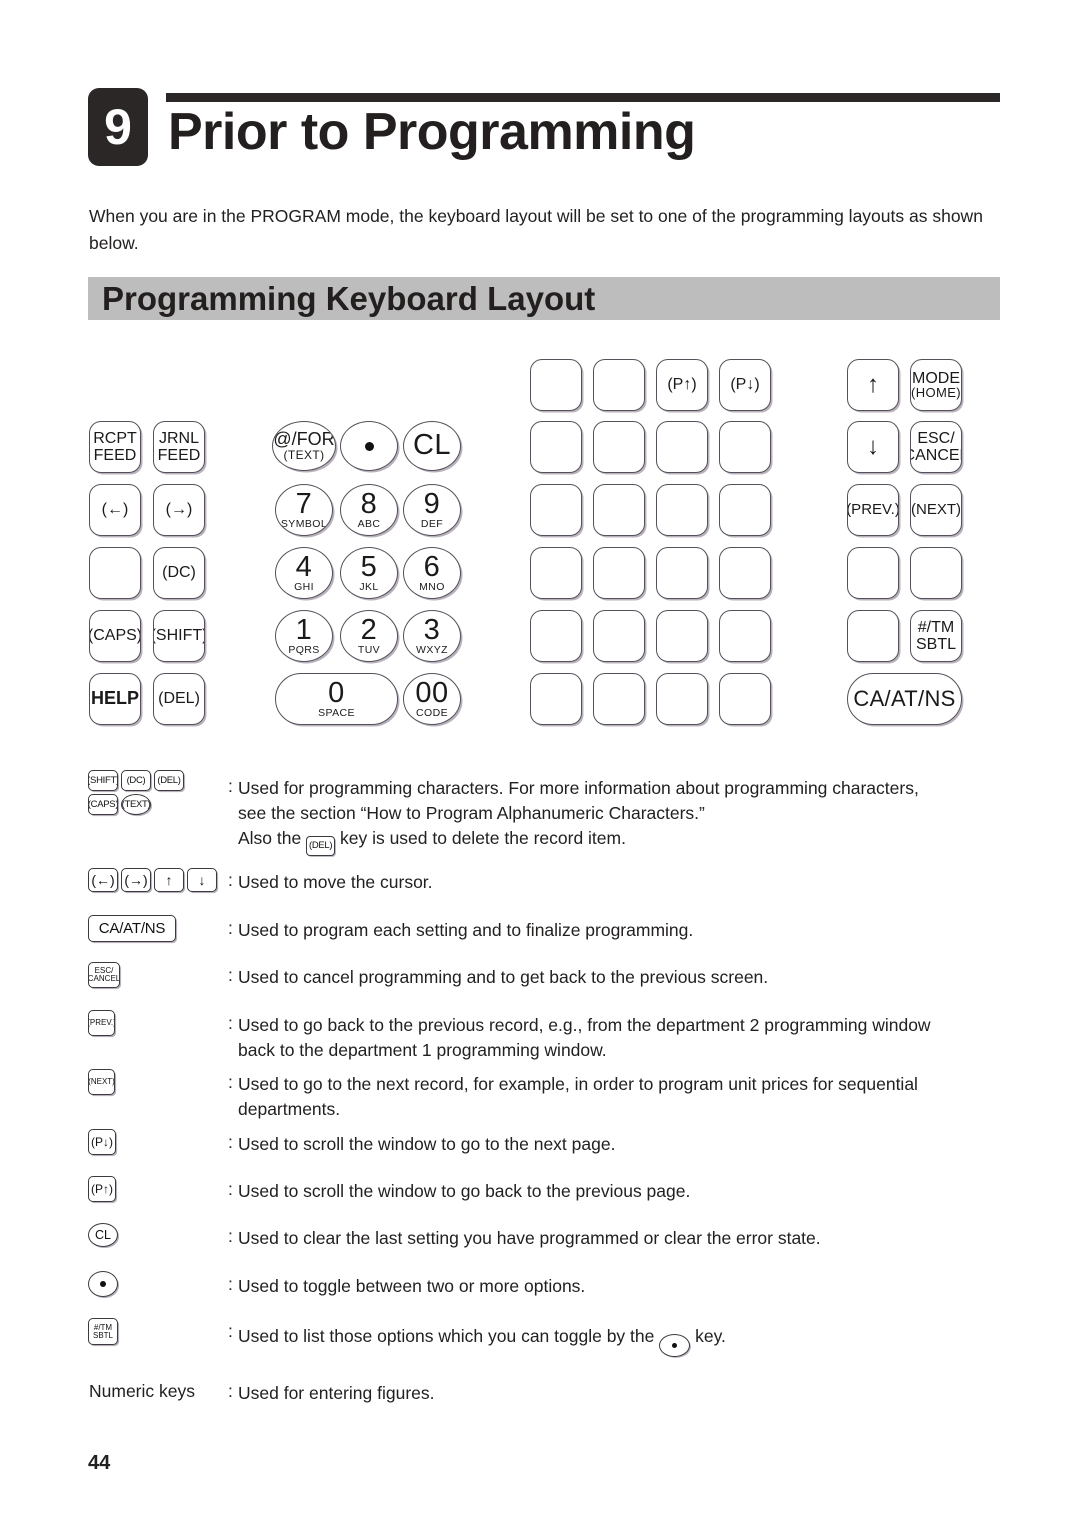 The image size is (1080, 1524). What do you see at coordinates (904, 699) in the screenshot?
I see `key-ca-at-ns: CA/AT/NS` at bounding box center [904, 699].